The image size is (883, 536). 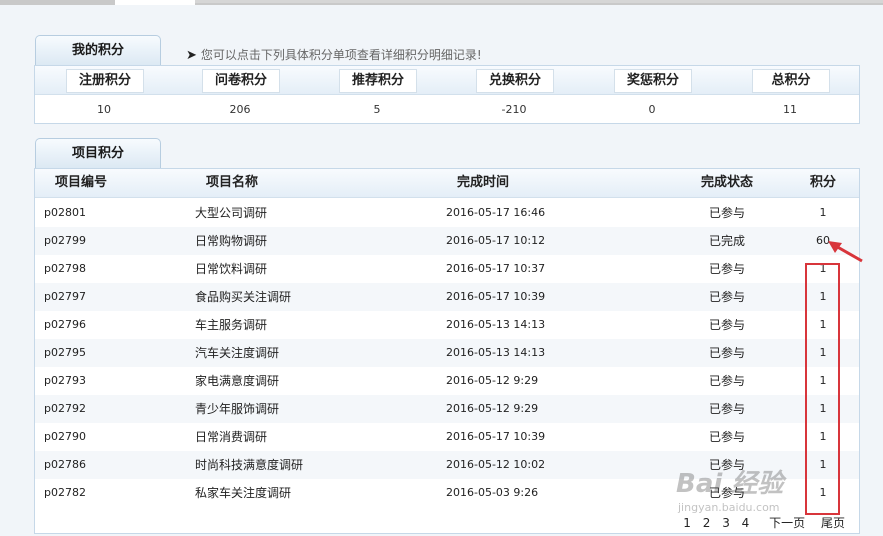 What do you see at coordinates (65, 380) in the screenshot?
I see `project-id: p02793` at bounding box center [65, 380].